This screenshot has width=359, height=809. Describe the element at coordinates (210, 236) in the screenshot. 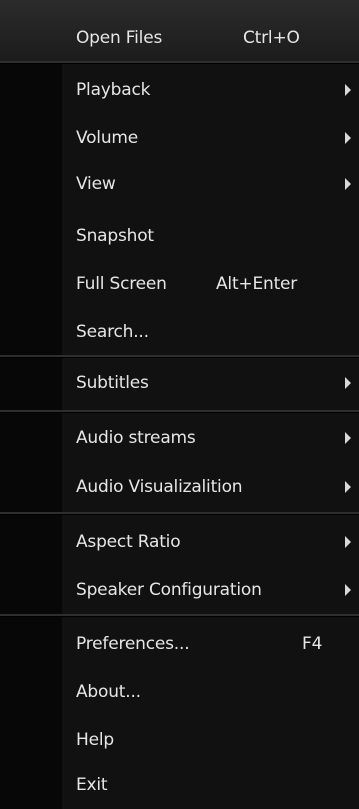

I see `menu-item-snapshot: Snapshot` at that location.